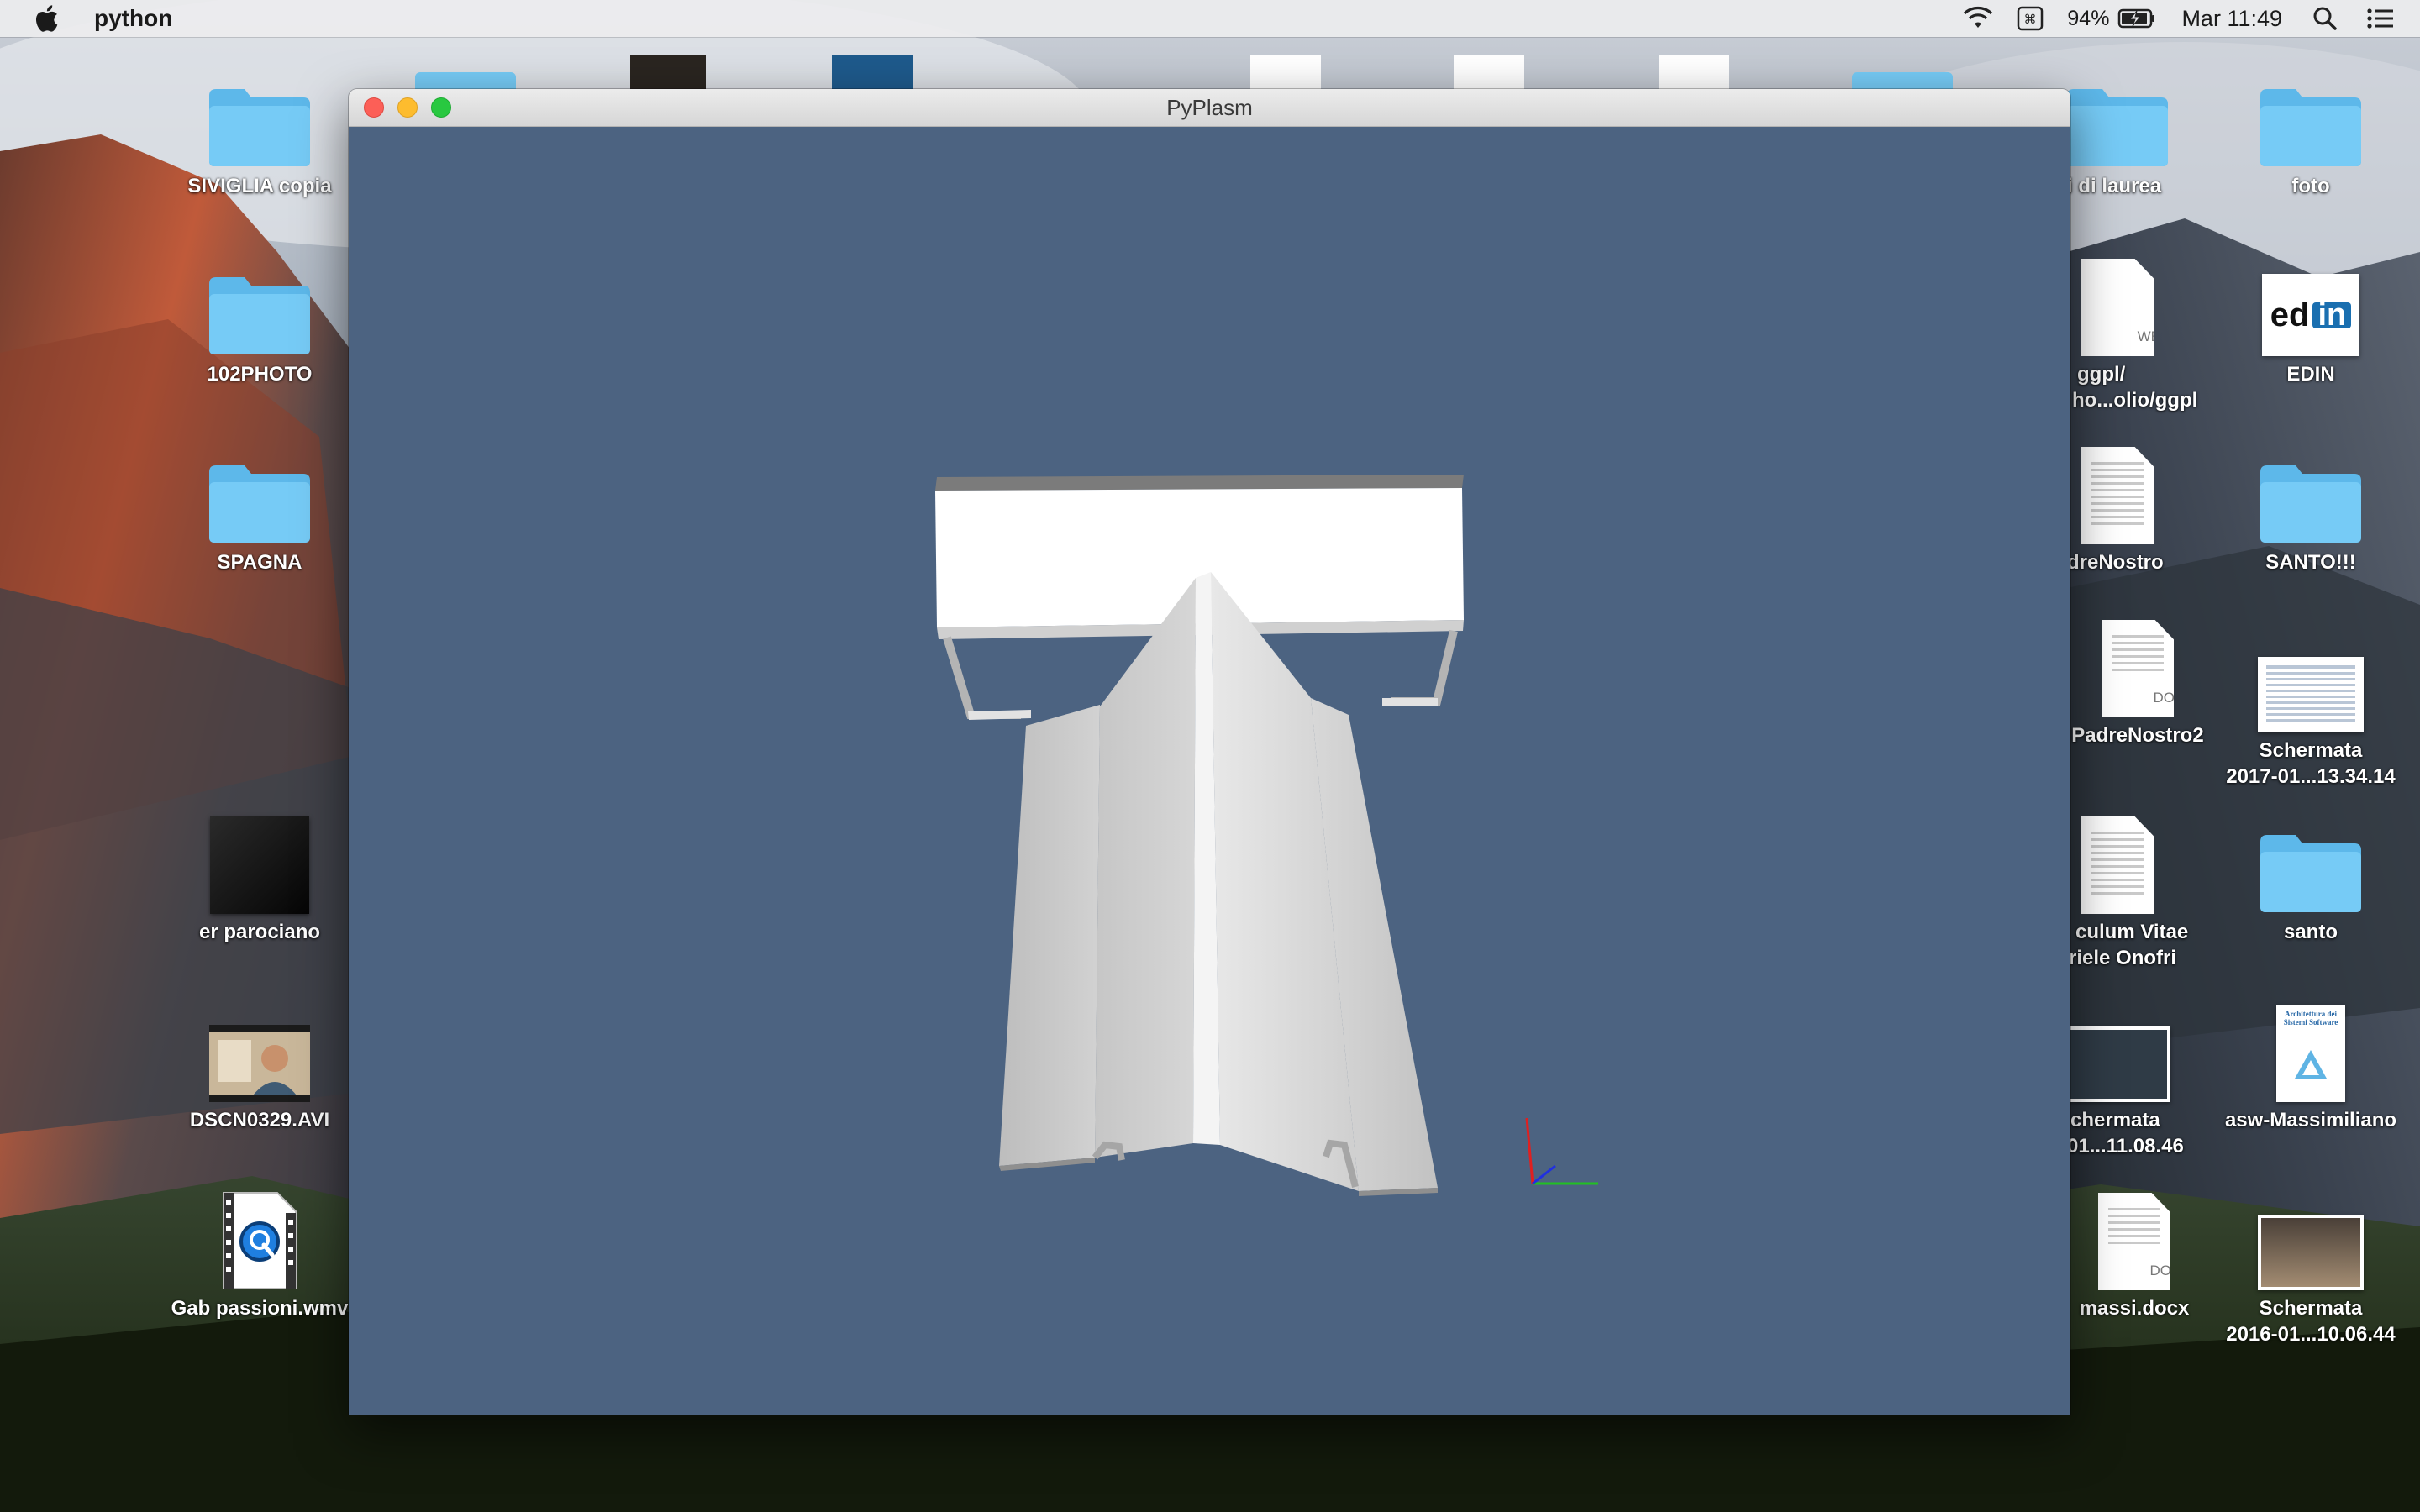 This screenshot has height=1512, width=2420. What do you see at coordinates (2310, 1053) in the screenshot?
I see `book-cover-icon: Architettura dei Sistemi Software` at bounding box center [2310, 1053].